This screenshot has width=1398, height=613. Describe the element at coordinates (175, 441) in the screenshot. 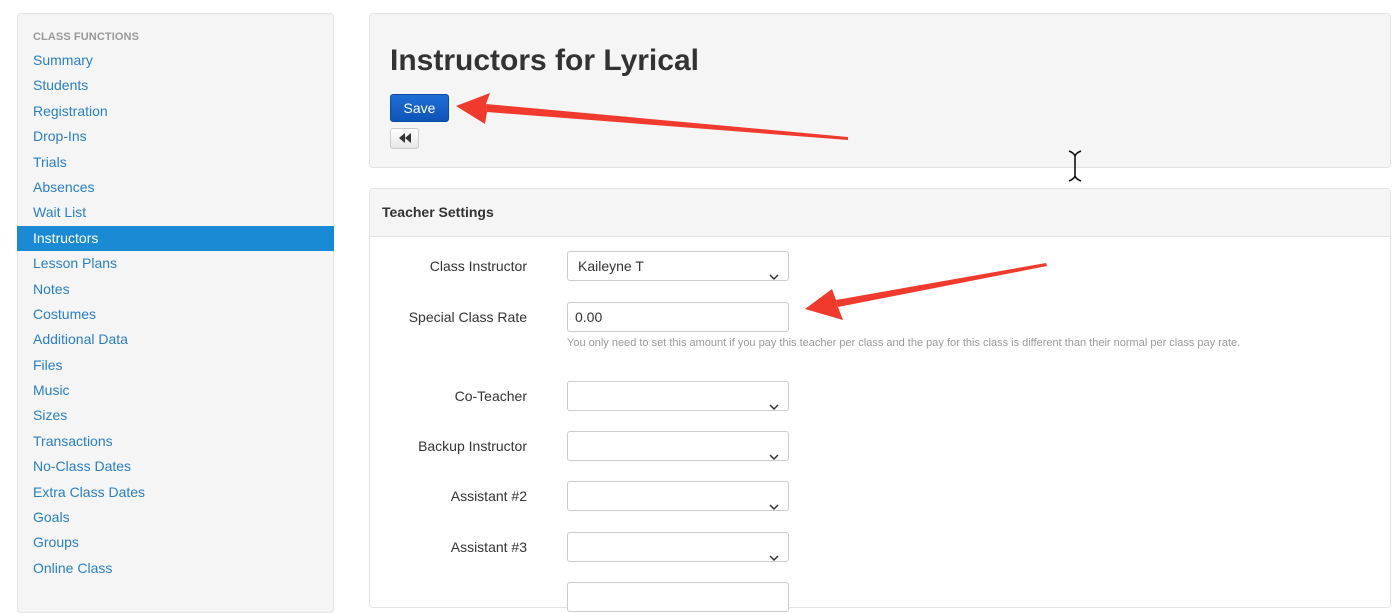

I see `sidebar-item-transactions: Transactions` at that location.